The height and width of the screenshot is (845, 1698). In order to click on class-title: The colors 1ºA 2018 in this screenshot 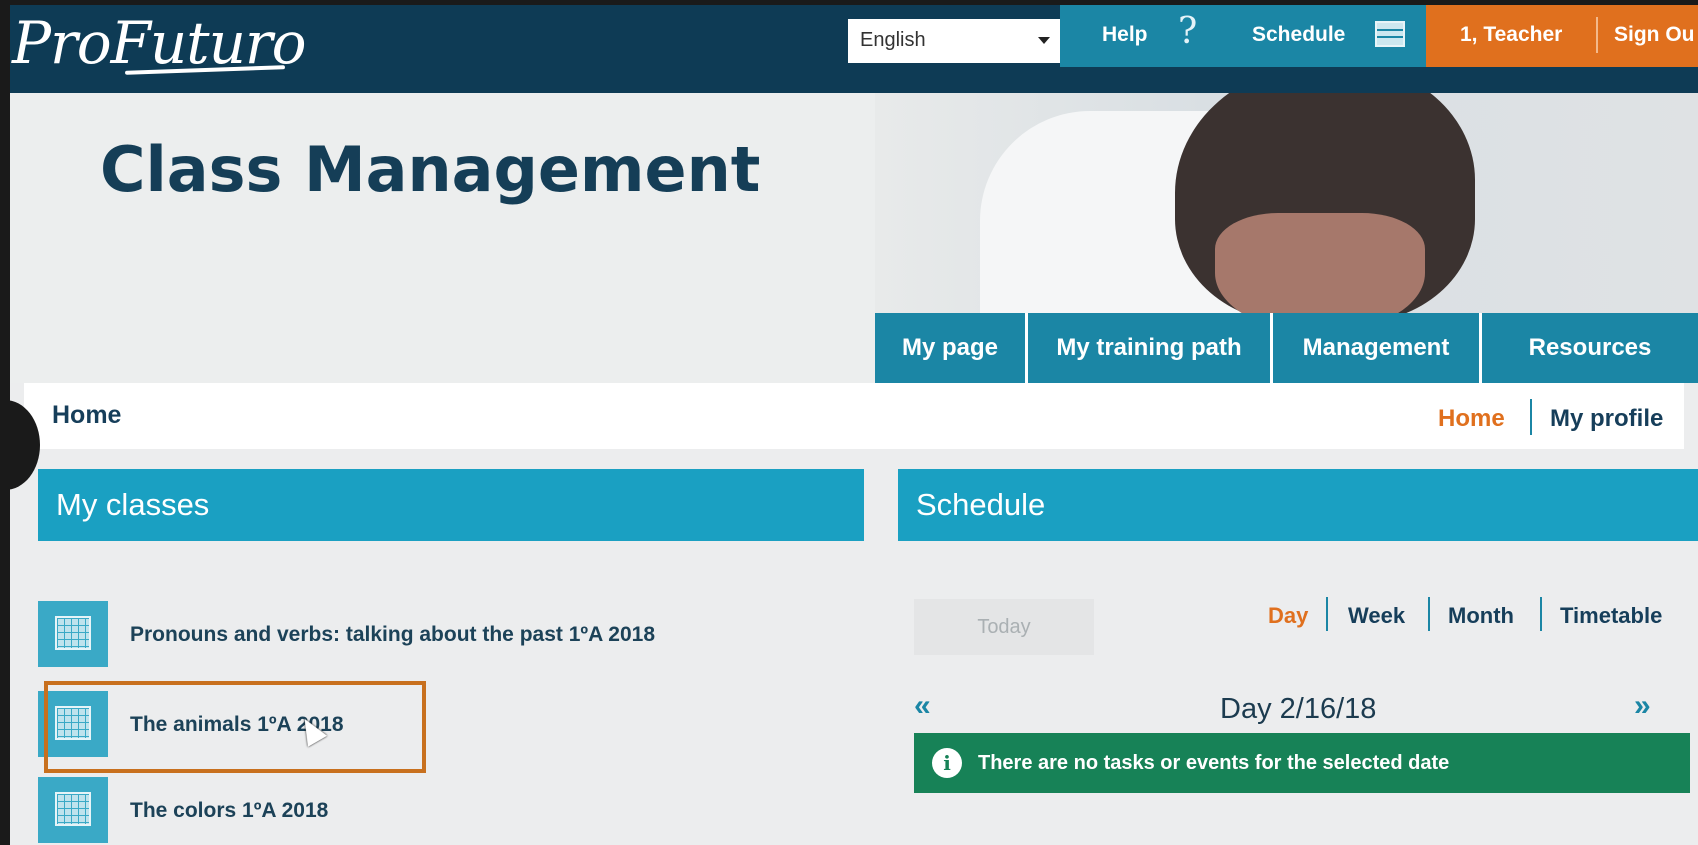, I will do `click(229, 811)`.